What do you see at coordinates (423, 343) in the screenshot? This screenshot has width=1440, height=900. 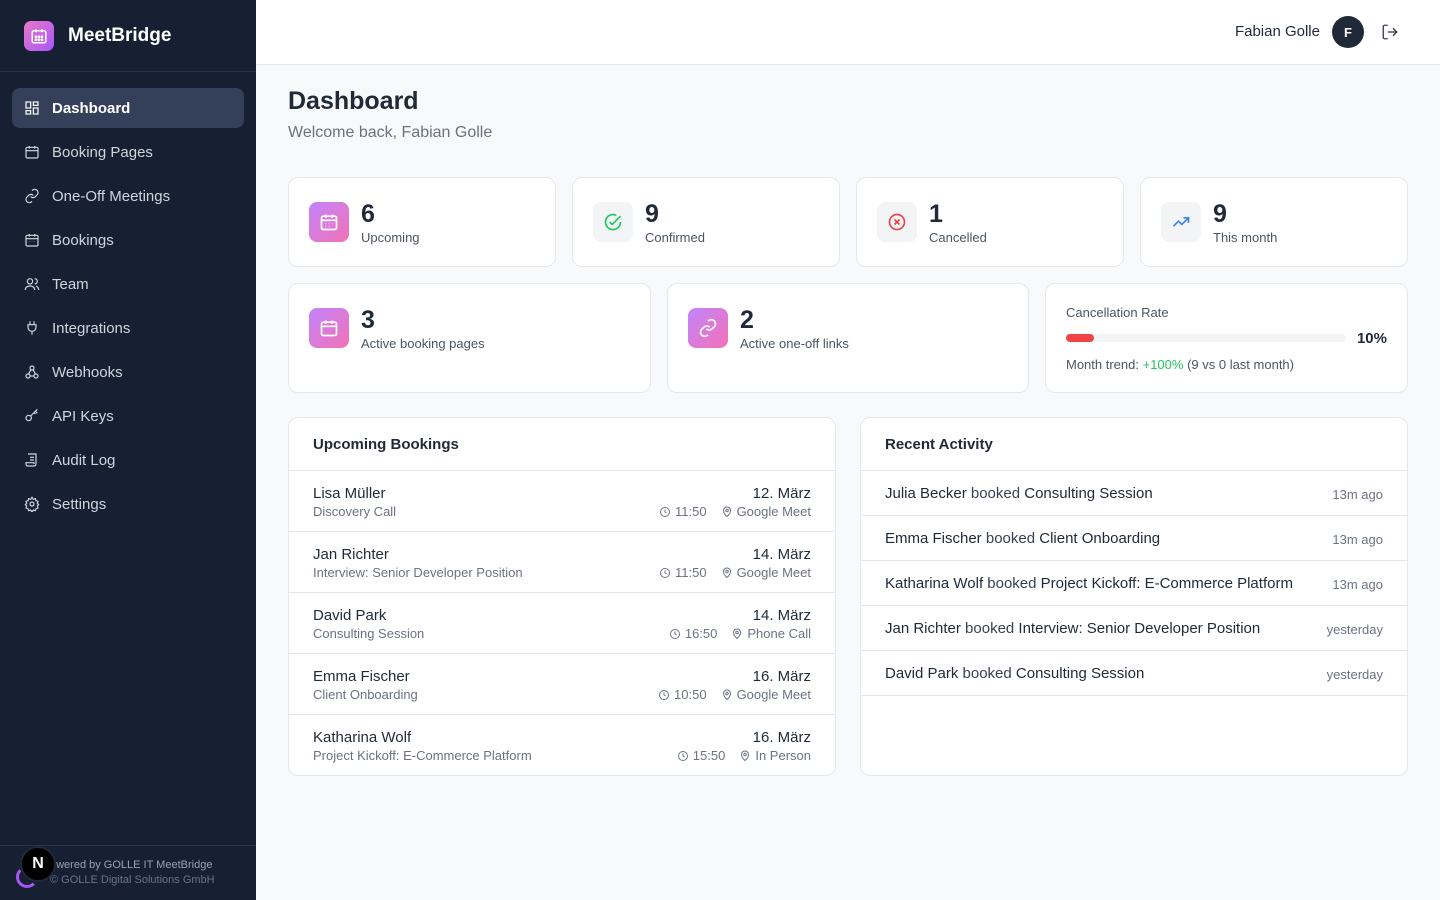 I see `stat-label: Active booking pages` at bounding box center [423, 343].